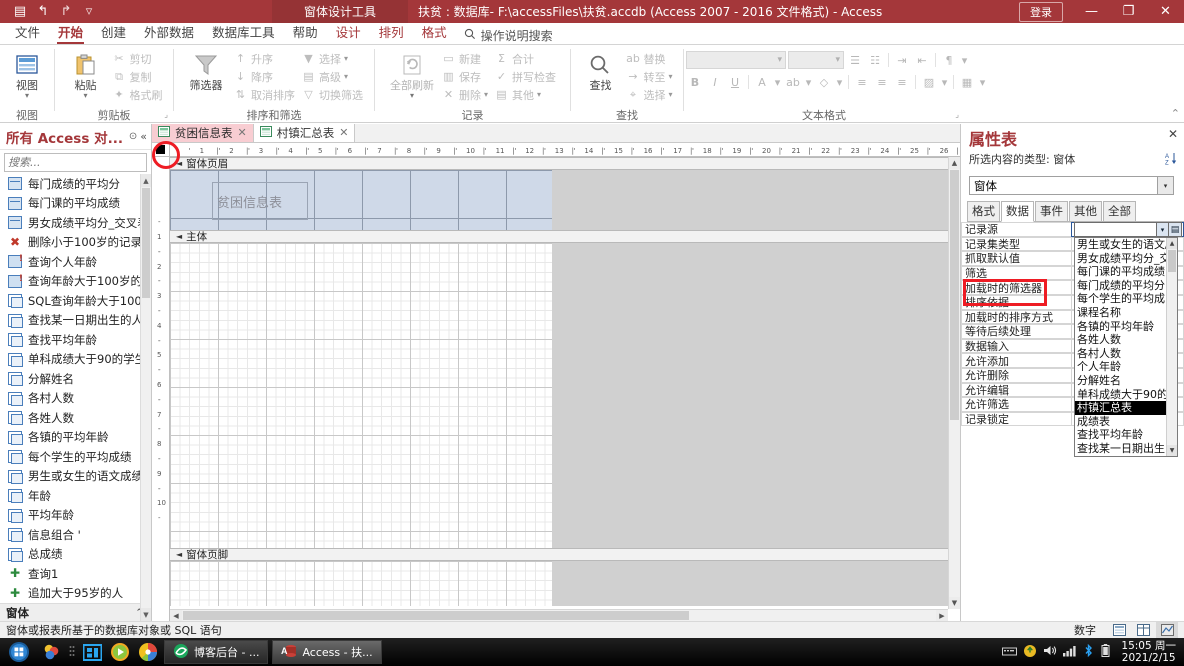 This screenshot has height=666, width=1184. Describe the element at coordinates (525, 58) in the screenshot. I see `totals-button: Σ 合计` at that location.